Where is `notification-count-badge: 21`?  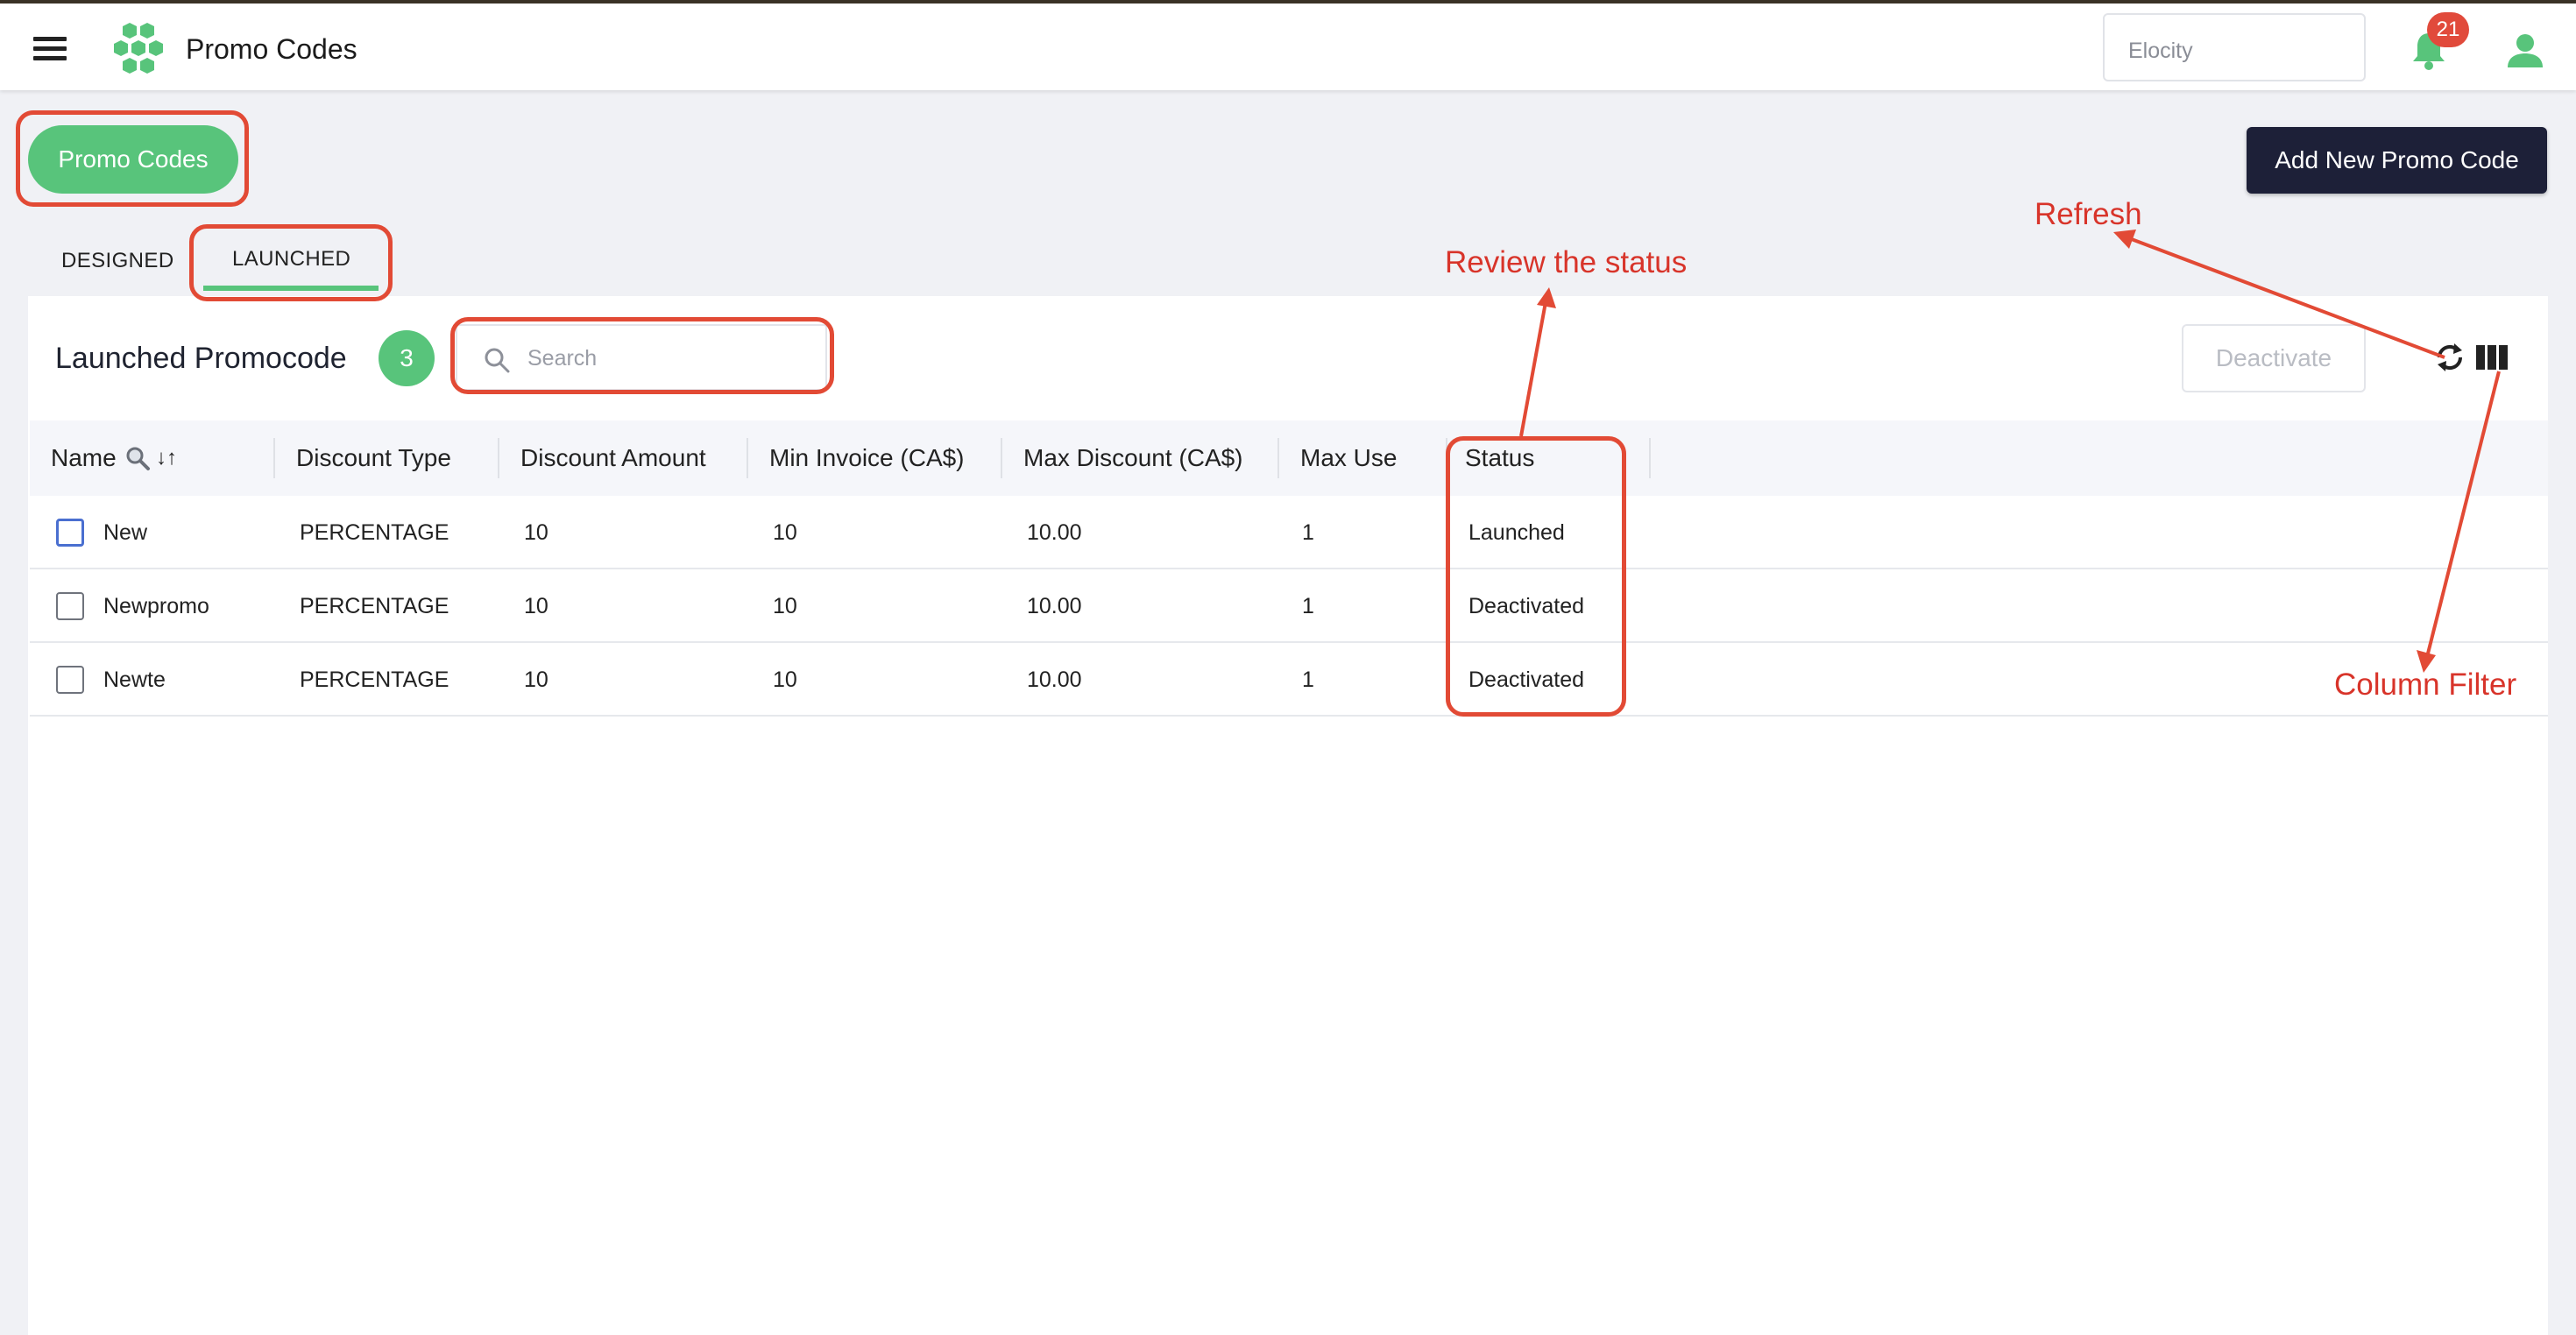 notification-count-badge: 21 is located at coordinates (2448, 29).